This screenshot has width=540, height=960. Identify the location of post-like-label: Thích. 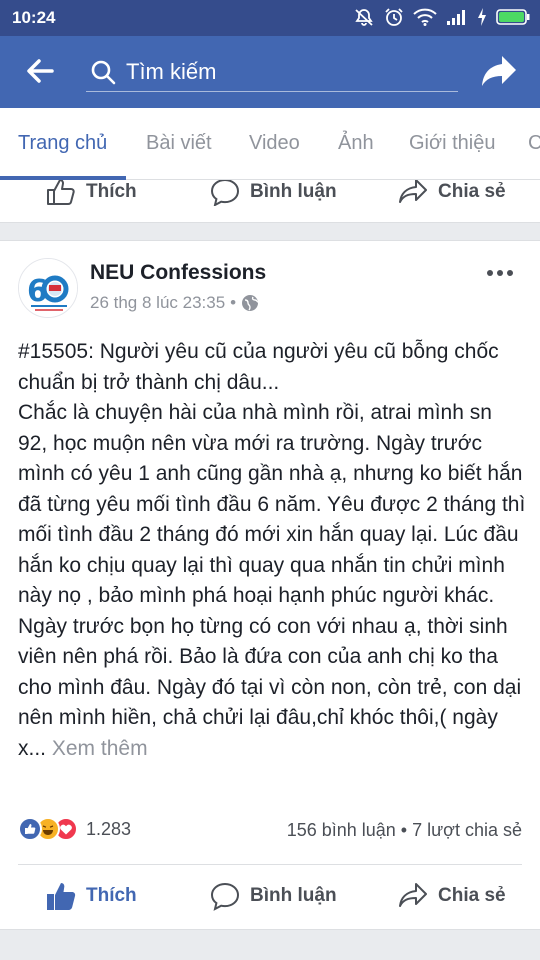
(111, 895).